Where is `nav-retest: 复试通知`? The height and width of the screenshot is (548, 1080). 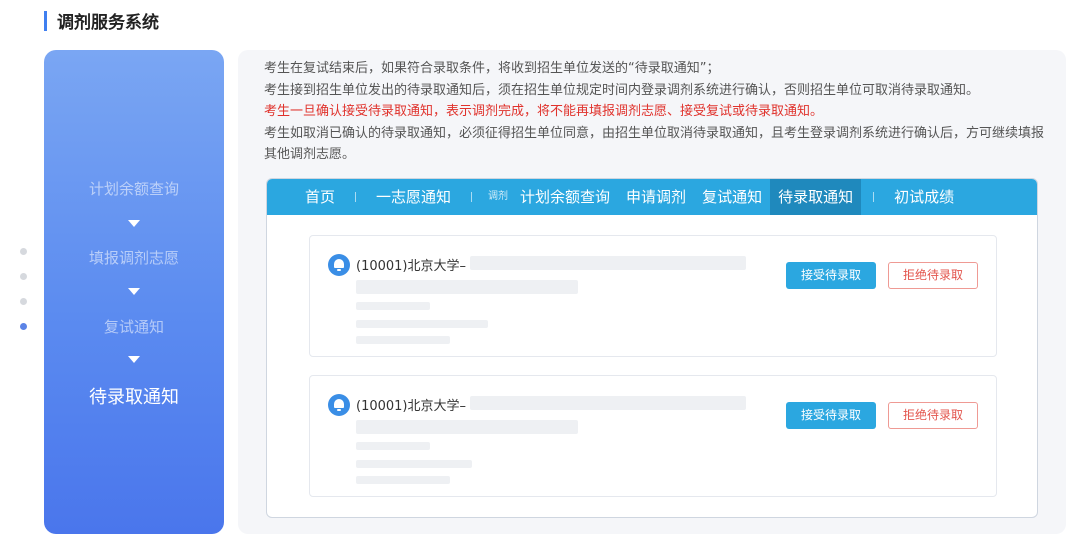 nav-retest: 复试通知 is located at coordinates (732, 197).